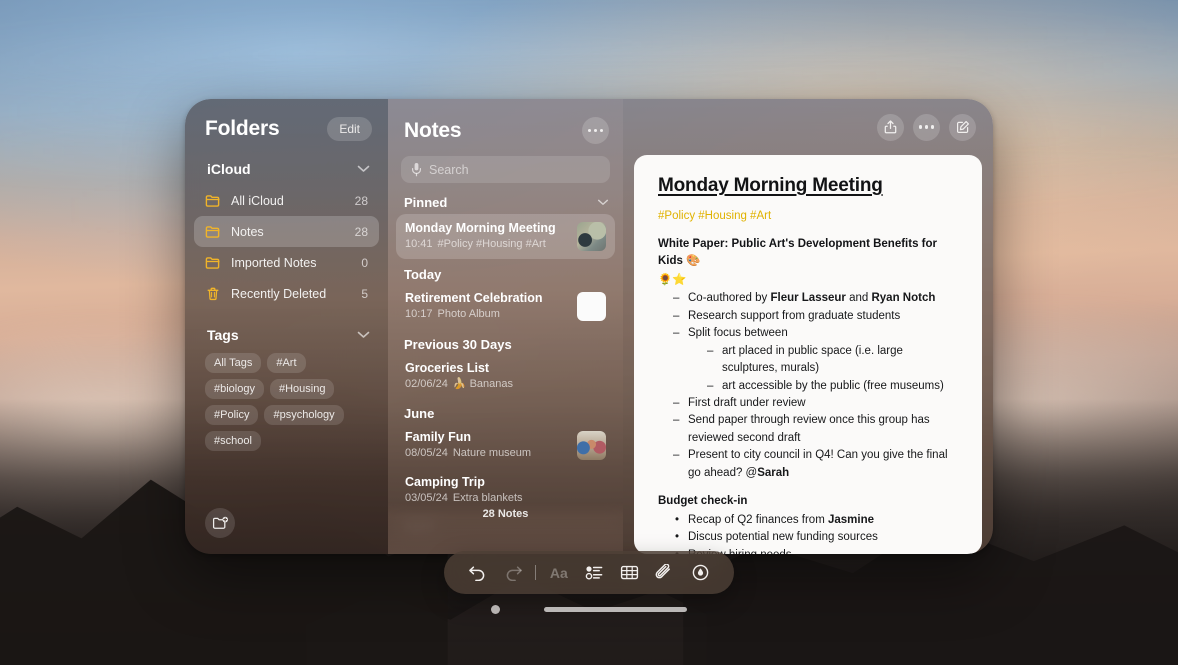 The image size is (1178, 665). I want to click on note-group-header-today: Today, so click(505, 271).